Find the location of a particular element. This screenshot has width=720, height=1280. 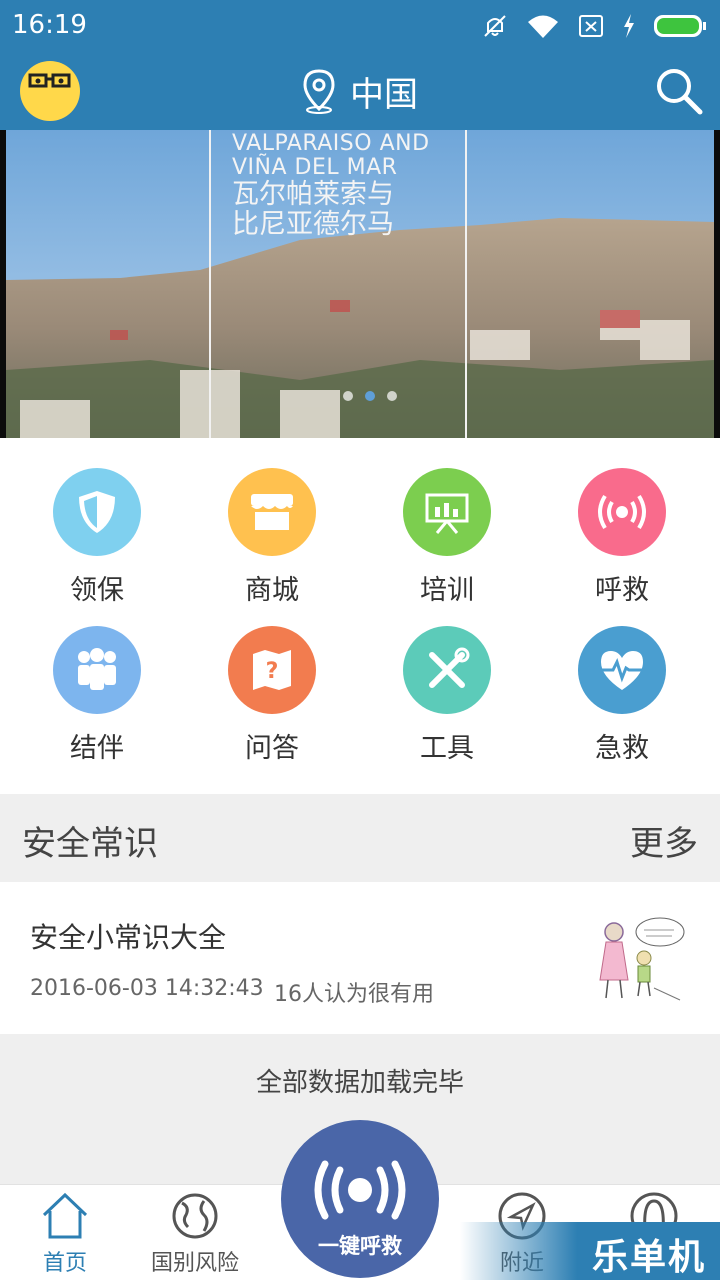

store-icon is located at coordinates (272, 512).